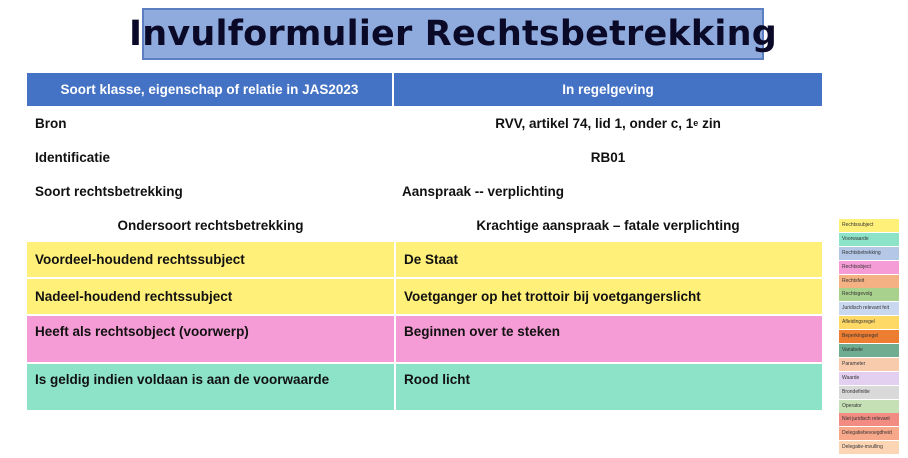  What do you see at coordinates (210, 259) in the screenshot?
I see `row-label: Voordeel-houdend rechtssubject` at bounding box center [210, 259].